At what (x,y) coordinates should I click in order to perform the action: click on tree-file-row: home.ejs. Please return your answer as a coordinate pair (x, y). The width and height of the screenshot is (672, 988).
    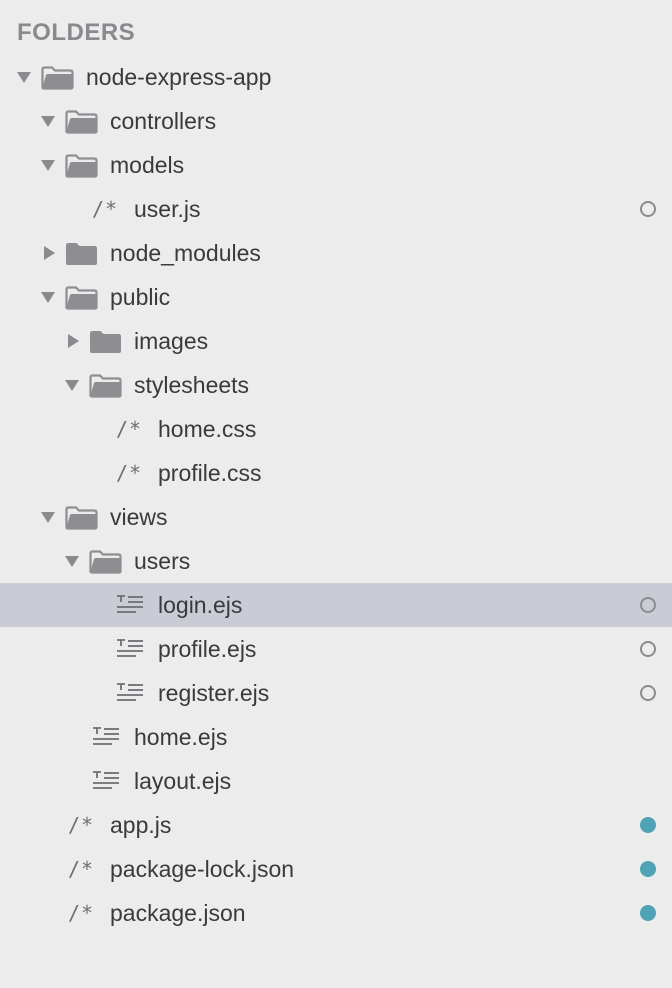
    Looking at the image, I should click on (336, 737).